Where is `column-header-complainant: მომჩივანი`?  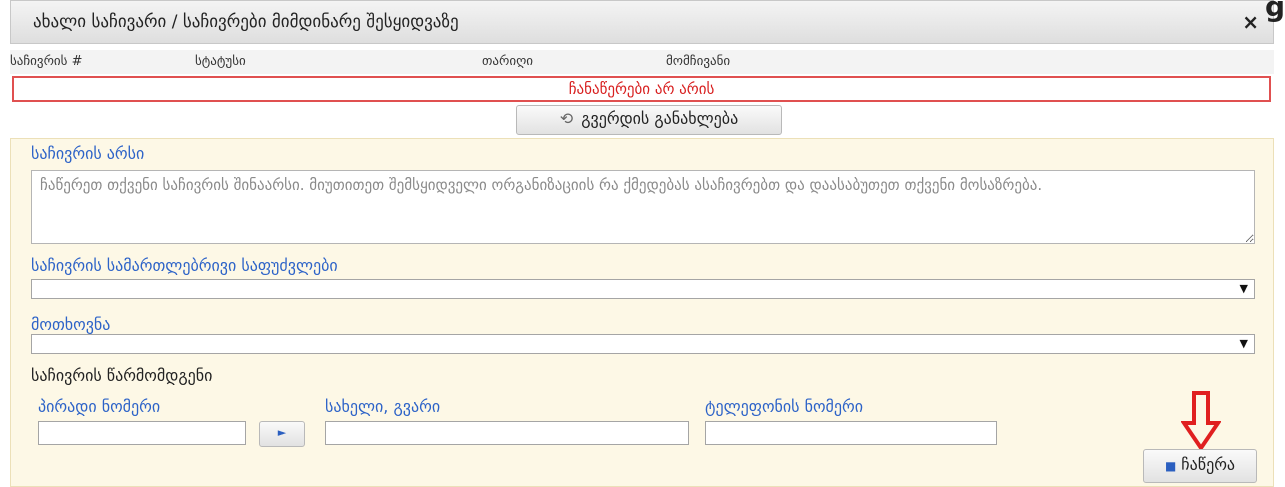 column-header-complainant: მომჩივანი is located at coordinates (698, 61).